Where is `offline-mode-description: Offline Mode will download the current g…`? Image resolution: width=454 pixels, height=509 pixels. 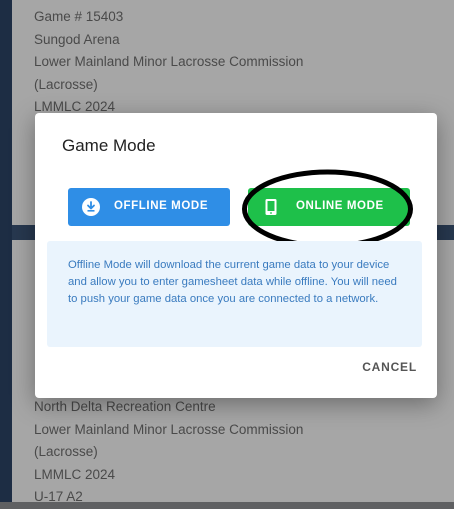
offline-mode-description: Offline Mode will download the current g… is located at coordinates (232, 282).